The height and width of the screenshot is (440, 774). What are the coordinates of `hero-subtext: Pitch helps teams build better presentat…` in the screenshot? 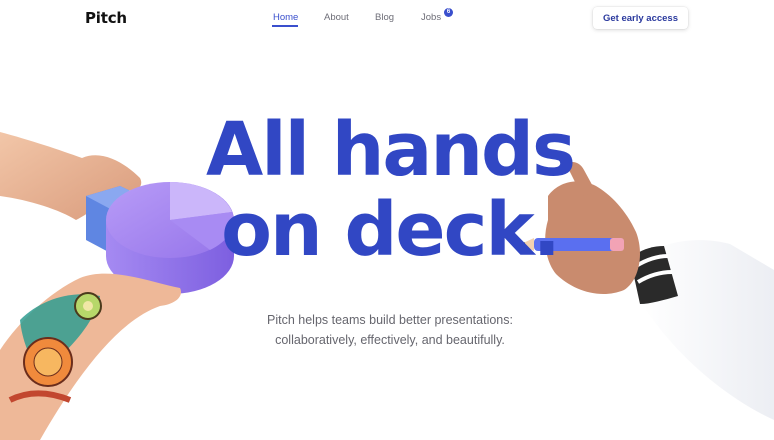 It's located at (390, 330).